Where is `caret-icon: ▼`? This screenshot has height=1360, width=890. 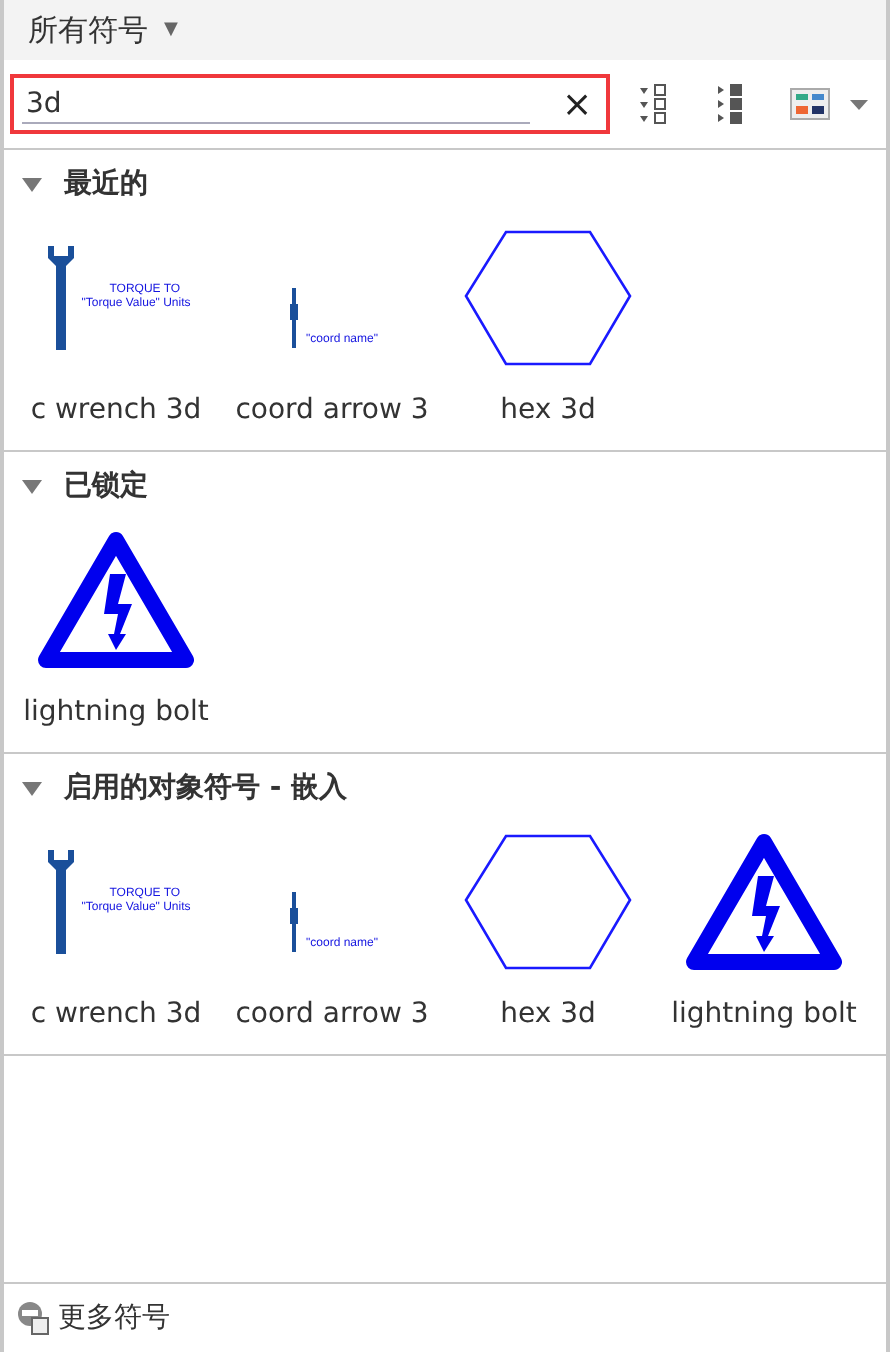
caret-icon: ▼ is located at coordinates (171, 30).